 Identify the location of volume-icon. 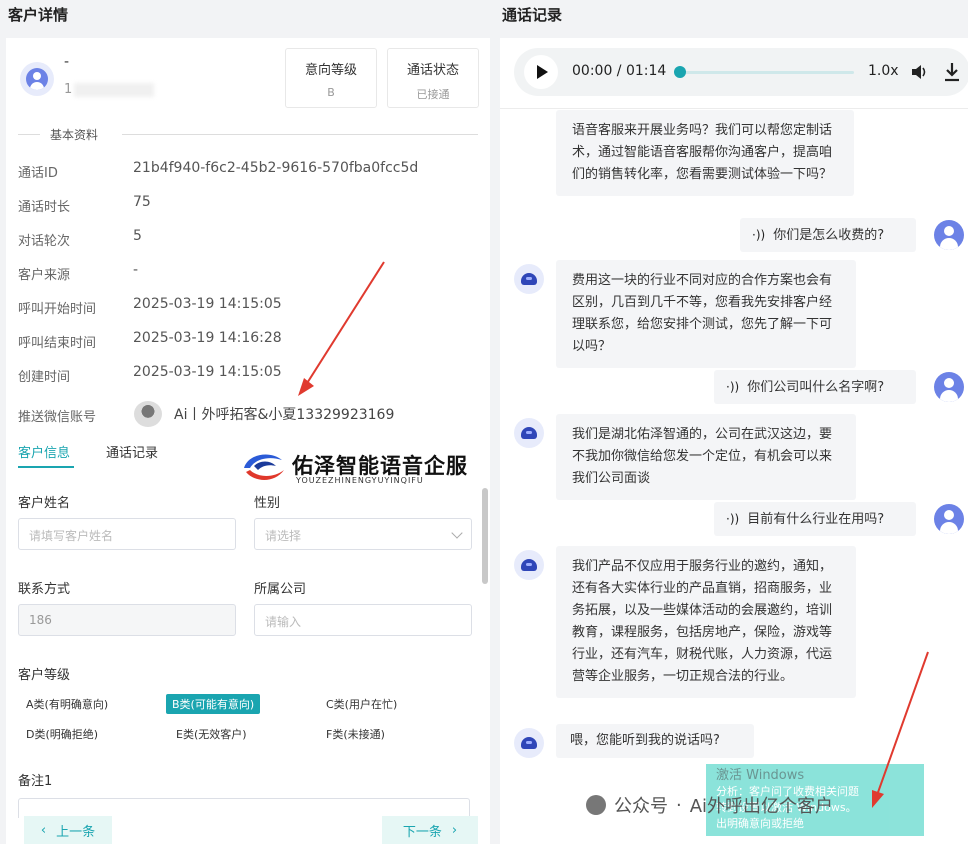
(920, 72).